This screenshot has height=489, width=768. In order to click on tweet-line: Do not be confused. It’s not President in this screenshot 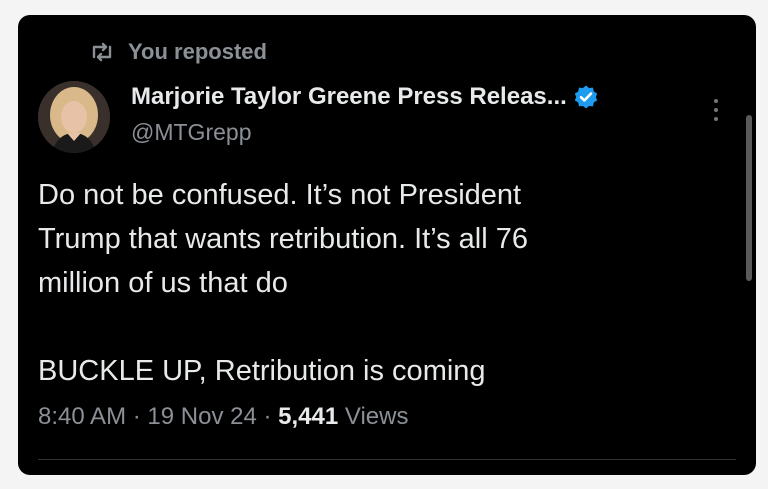, I will do `click(280, 195)`.